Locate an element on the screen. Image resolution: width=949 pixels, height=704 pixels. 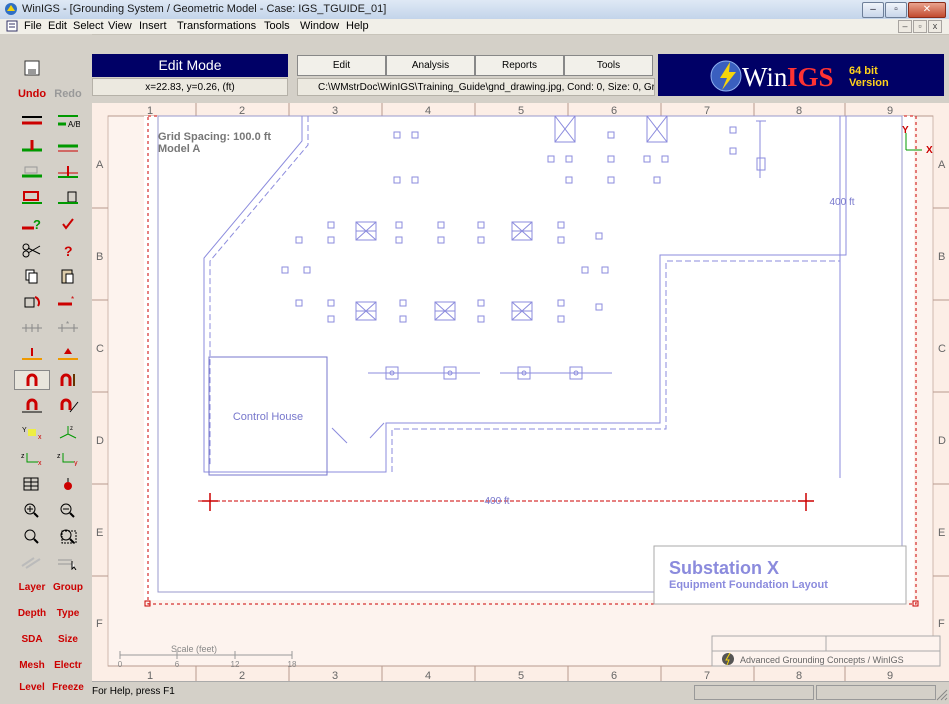
depth-button: Depth is located at coordinates (32, 614).